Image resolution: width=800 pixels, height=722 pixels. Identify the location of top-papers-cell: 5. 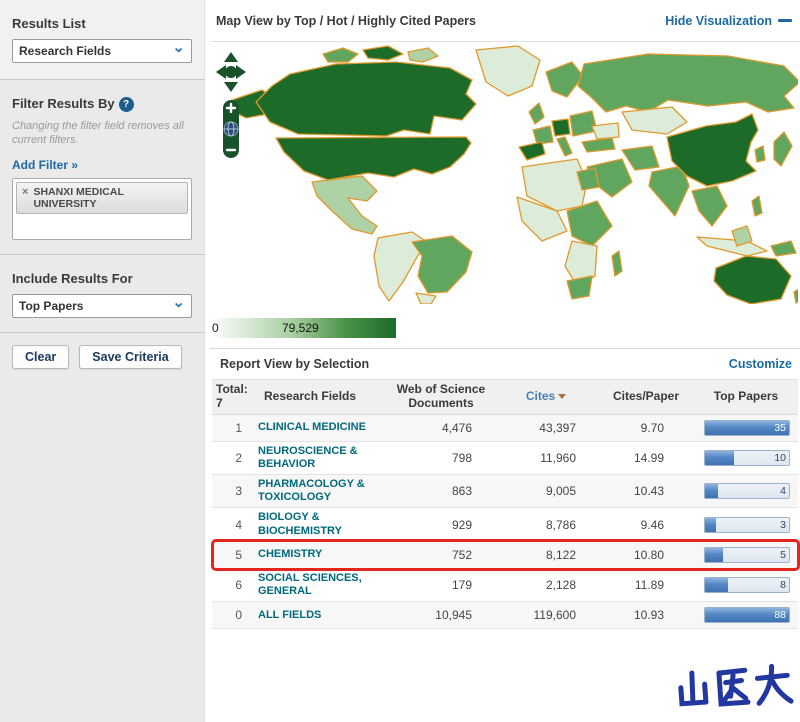
(746, 554).